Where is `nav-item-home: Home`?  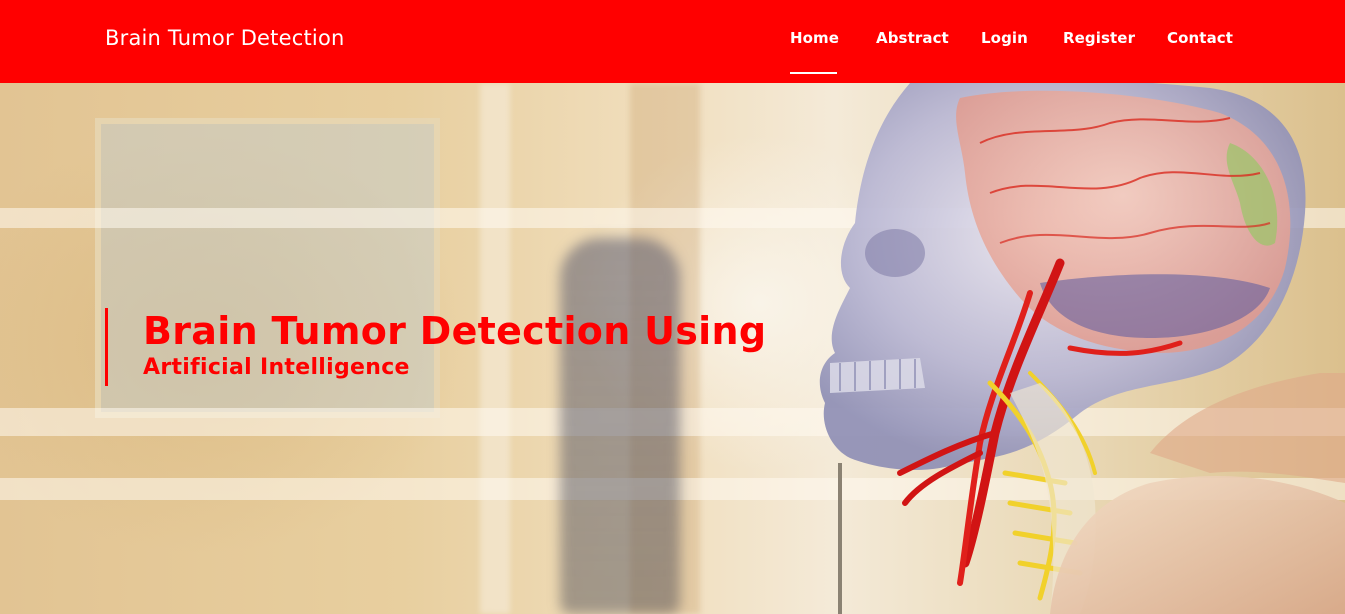 nav-item-home: Home is located at coordinates (814, 38).